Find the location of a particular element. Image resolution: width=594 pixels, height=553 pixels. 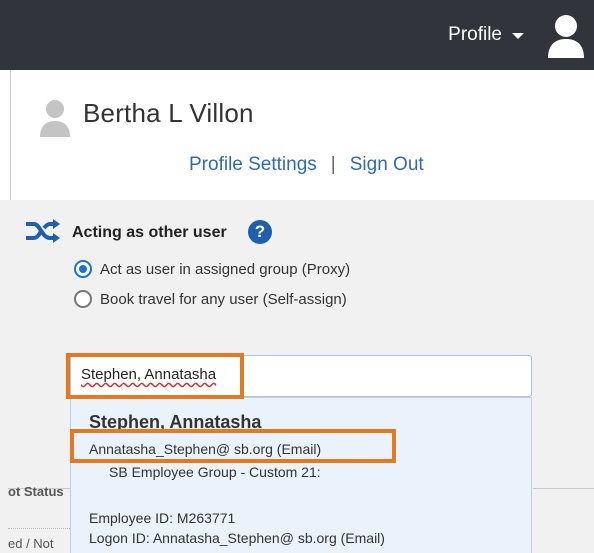

profile-menu-button: Profile is located at coordinates (486, 35).